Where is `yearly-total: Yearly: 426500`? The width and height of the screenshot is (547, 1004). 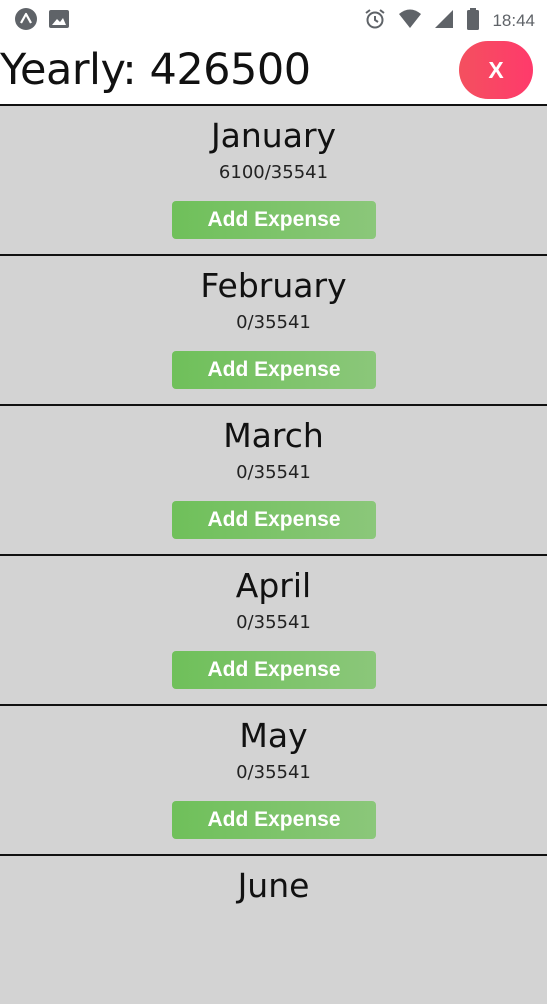 yearly-total: Yearly: 426500 is located at coordinates (155, 70).